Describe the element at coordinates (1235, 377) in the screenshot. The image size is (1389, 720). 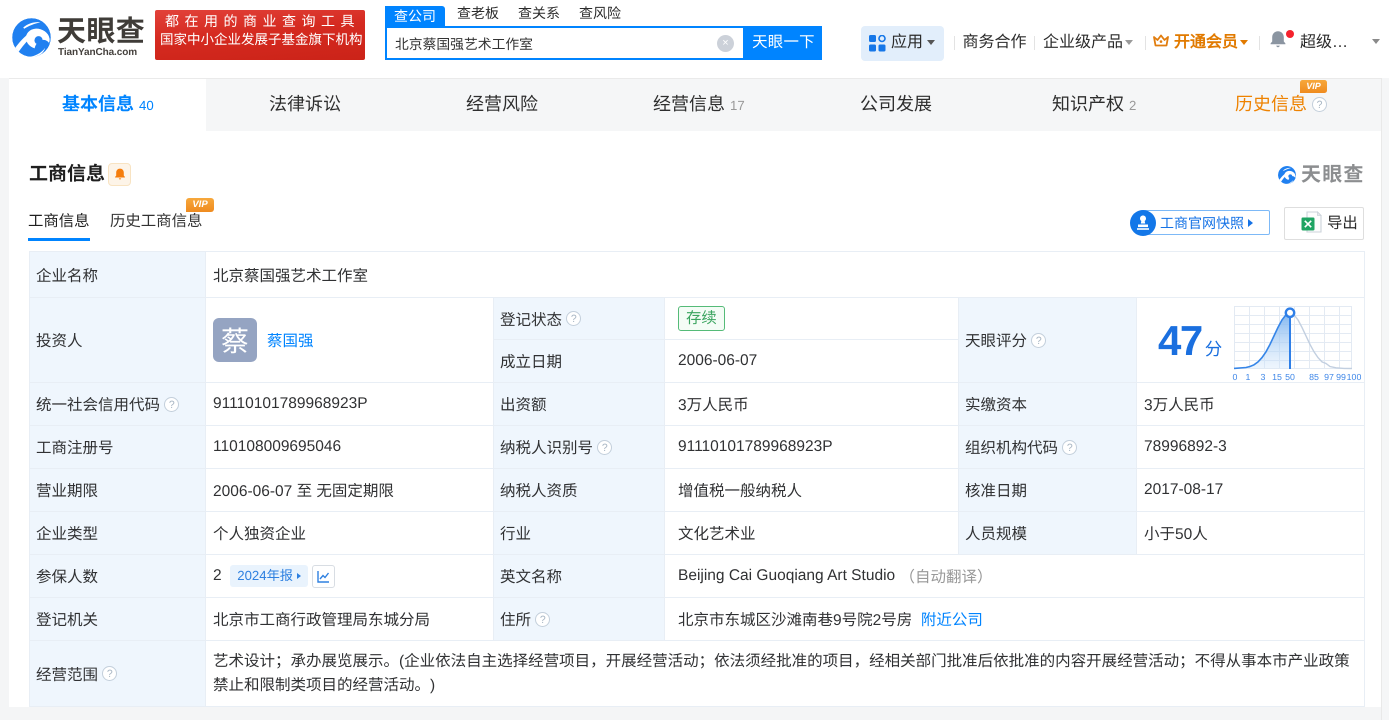
I see `svg-text: 0` at that location.